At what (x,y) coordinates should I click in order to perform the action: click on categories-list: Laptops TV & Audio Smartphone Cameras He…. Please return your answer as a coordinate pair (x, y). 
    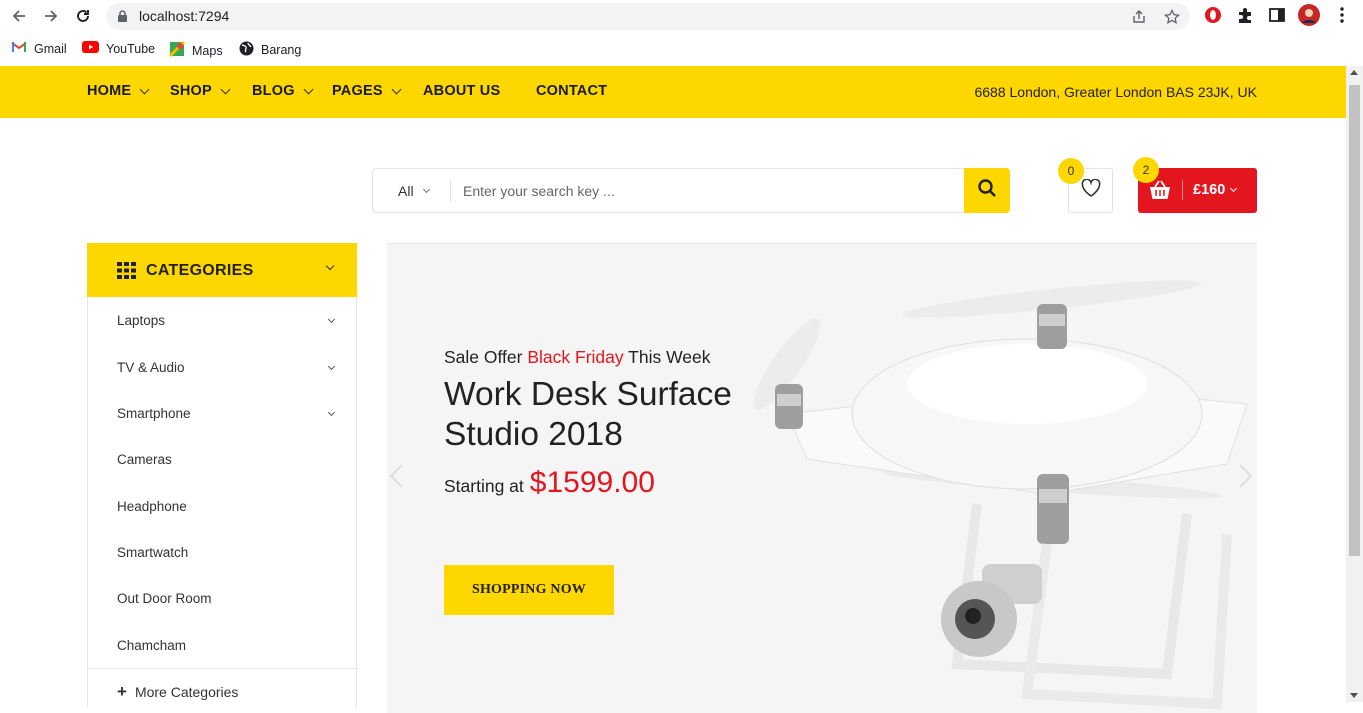
    Looking at the image, I should click on (222, 502).